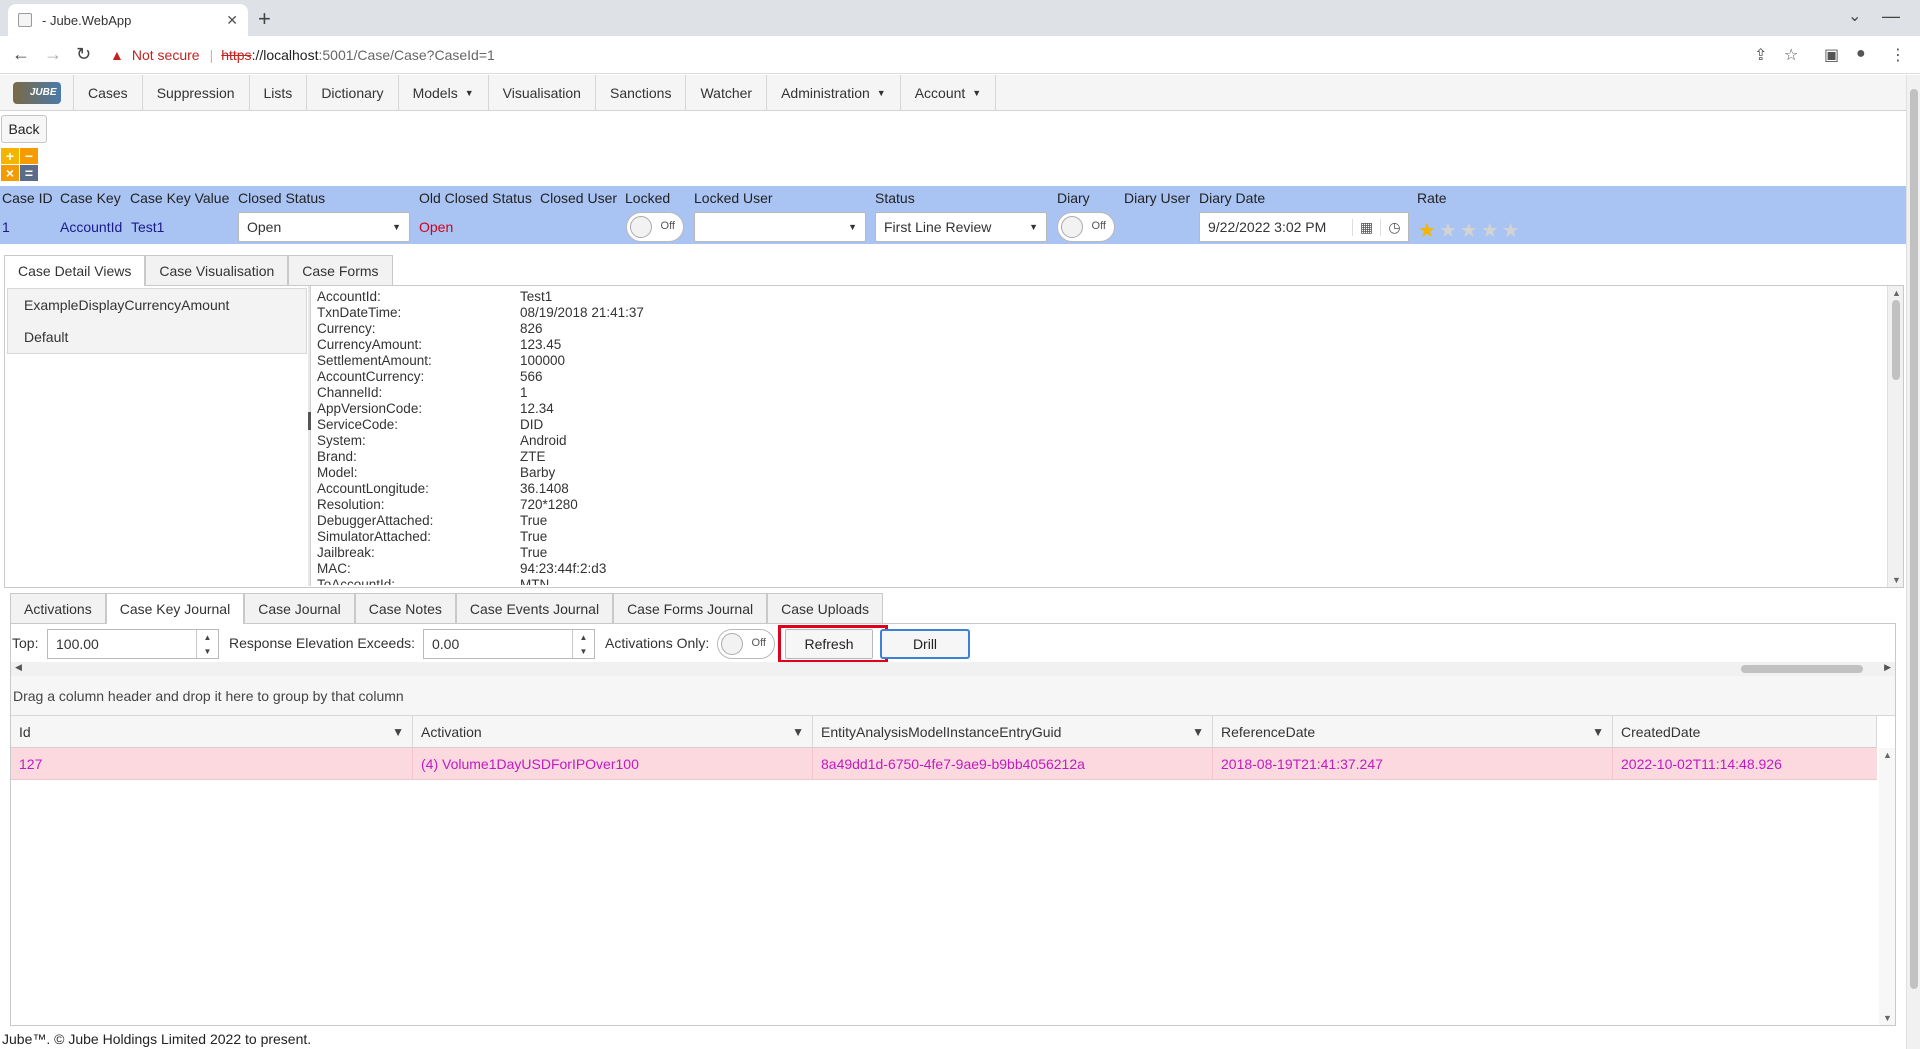  Describe the element at coordinates (1413, 732) in the screenshot. I see `column-header-reference-date: ReferenceDate ▼` at that location.